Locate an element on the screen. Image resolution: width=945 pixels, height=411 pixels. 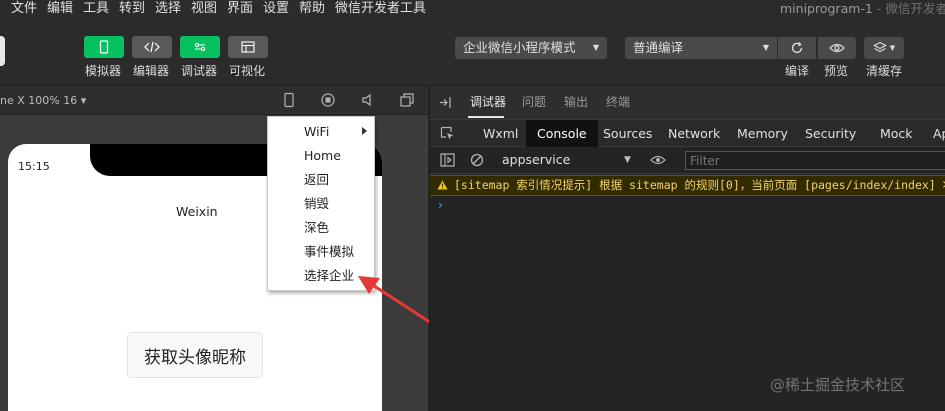
sidebar-toggle-icon is located at coordinates (447, 160).